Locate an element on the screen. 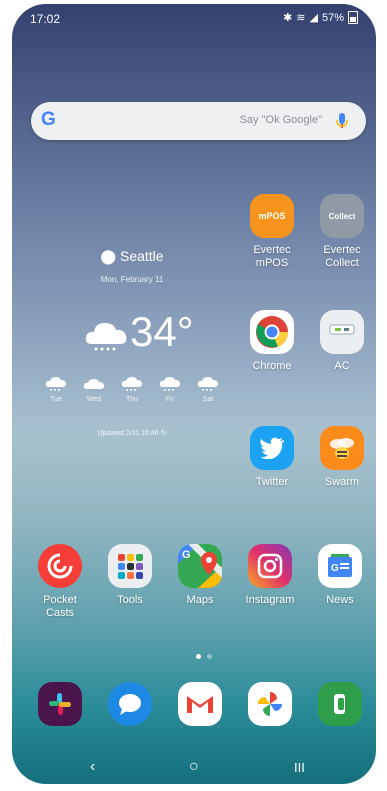 The image size is (387, 791). app-label: Pocket Casts is located at coordinates (60, 607).